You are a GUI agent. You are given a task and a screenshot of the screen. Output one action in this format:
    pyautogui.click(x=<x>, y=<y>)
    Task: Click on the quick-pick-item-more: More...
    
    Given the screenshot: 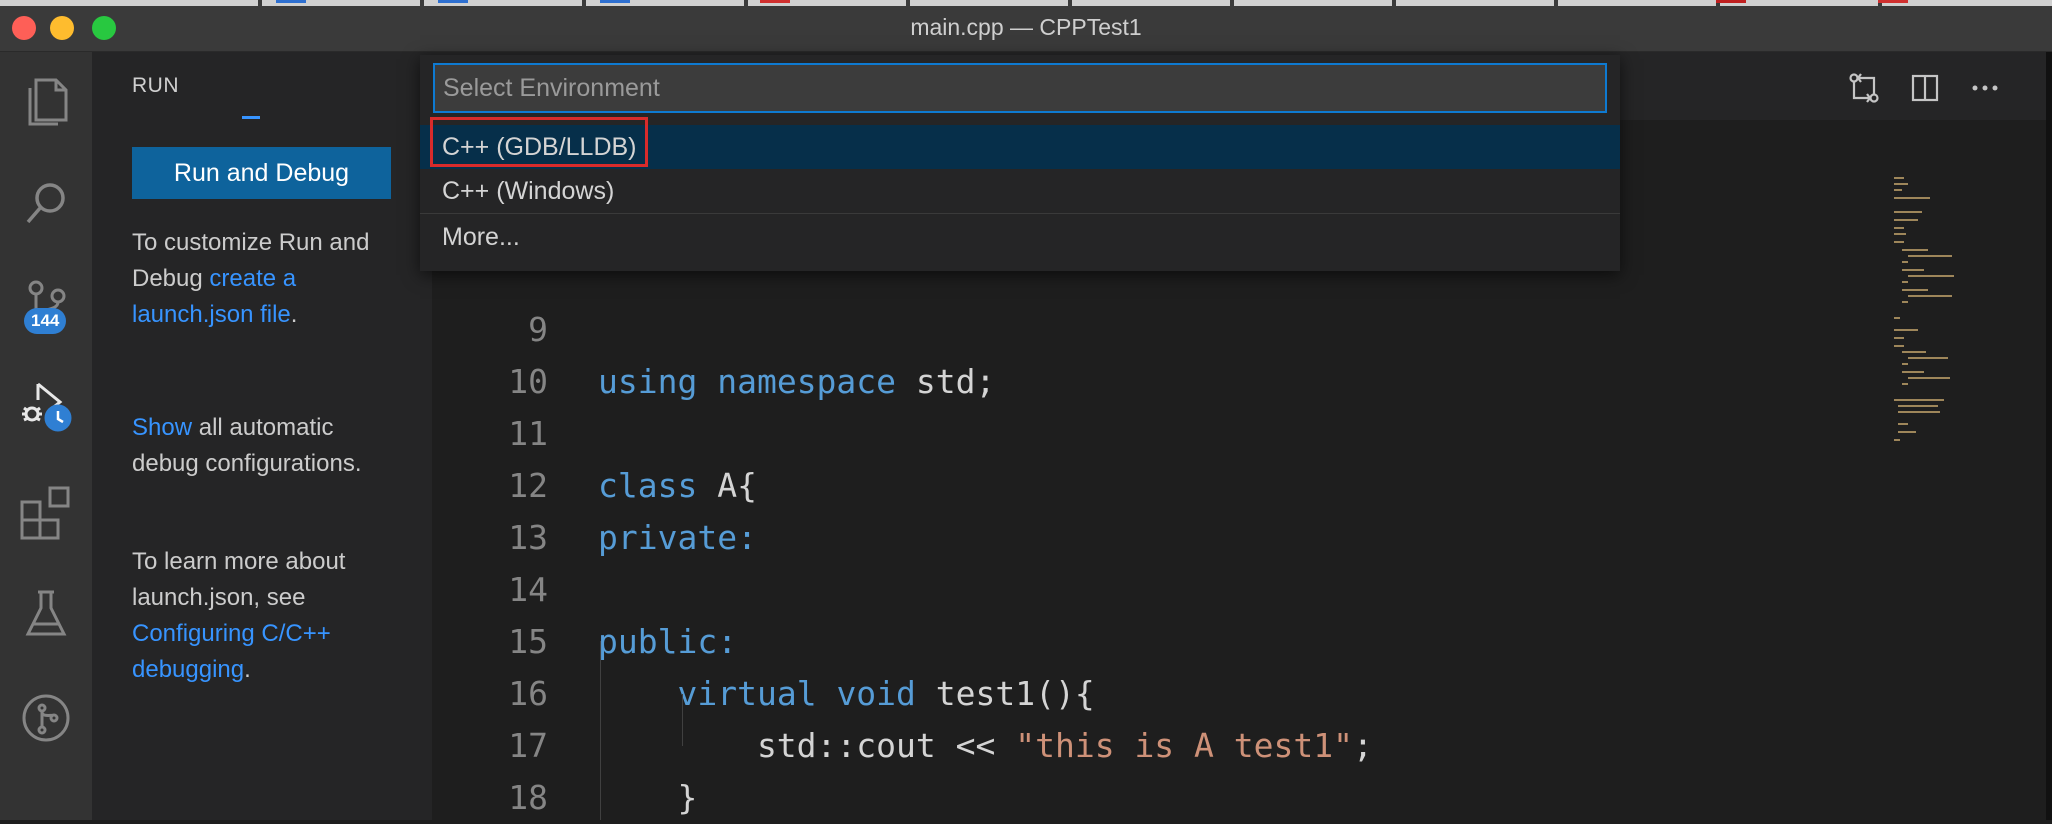 What is the action you would take?
    pyautogui.click(x=1020, y=237)
    